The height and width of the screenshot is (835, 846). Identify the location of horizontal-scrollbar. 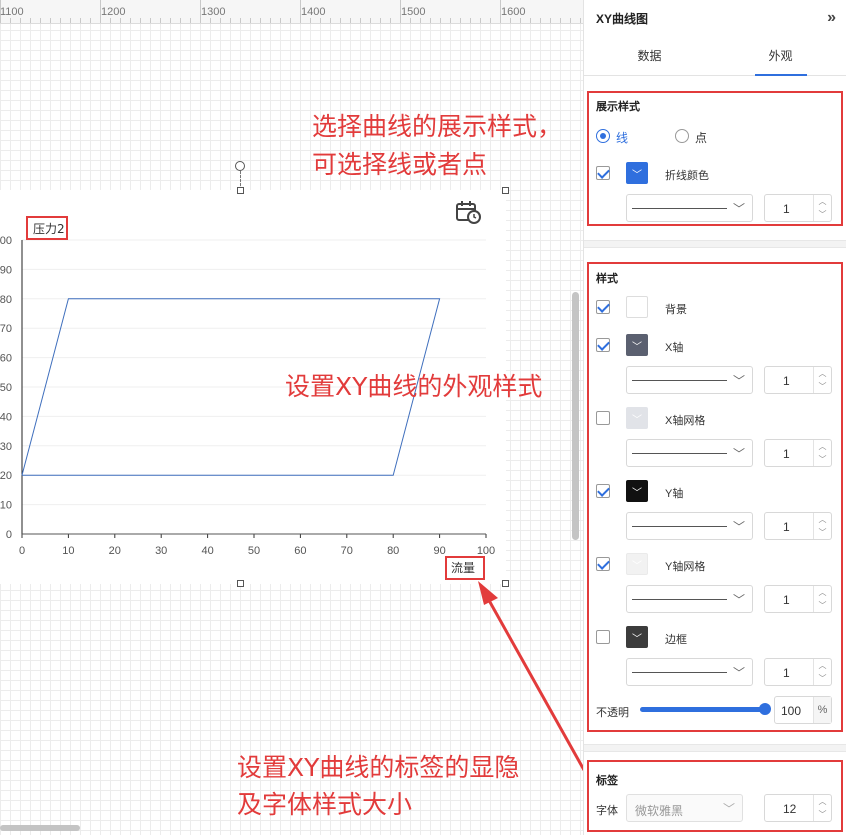
(40, 828).